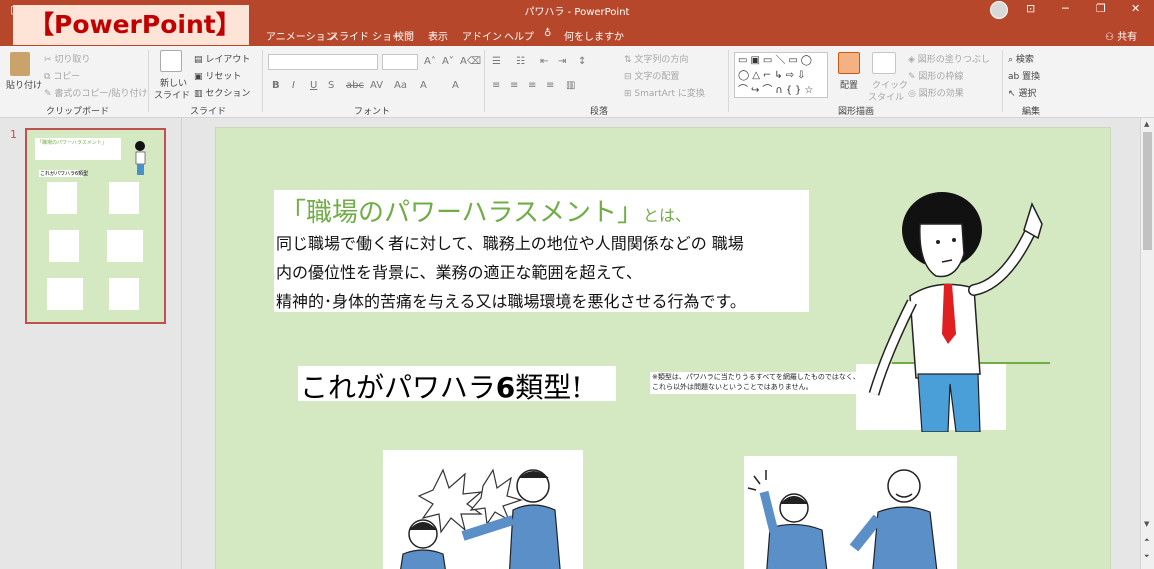 This screenshot has width=1154, height=569. Describe the element at coordinates (78, 149) in the screenshot. I see `thumbnail-text-box: 「職場のパワーハラスメント」` at that location.